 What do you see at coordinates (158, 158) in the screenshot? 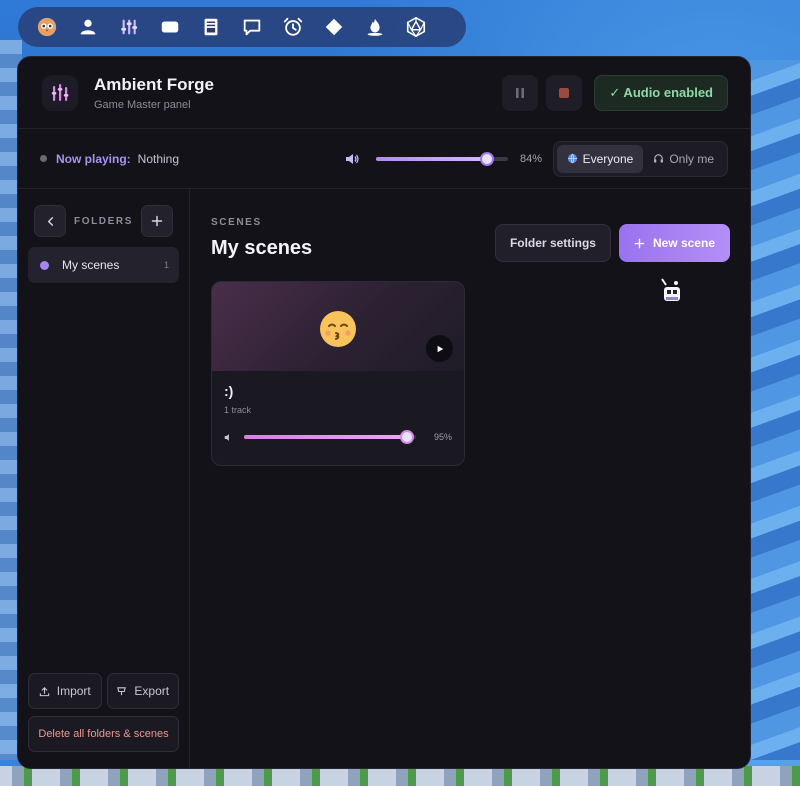
I see `now-playing-value: Nothing` at bounding box center [158, 158].